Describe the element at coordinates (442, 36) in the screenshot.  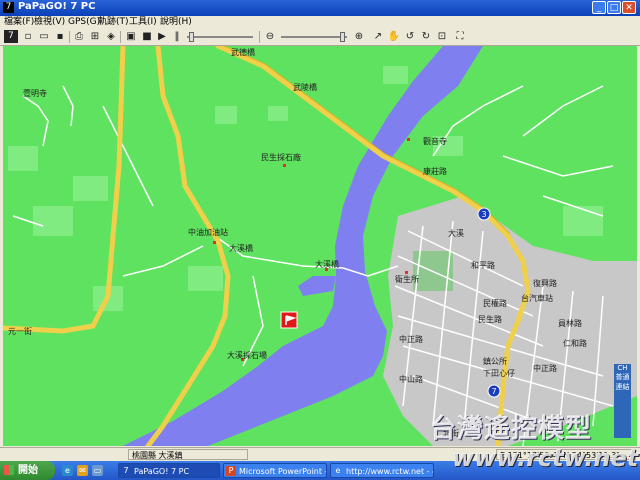
I see `route-plan-icon: ⊡` at that location.